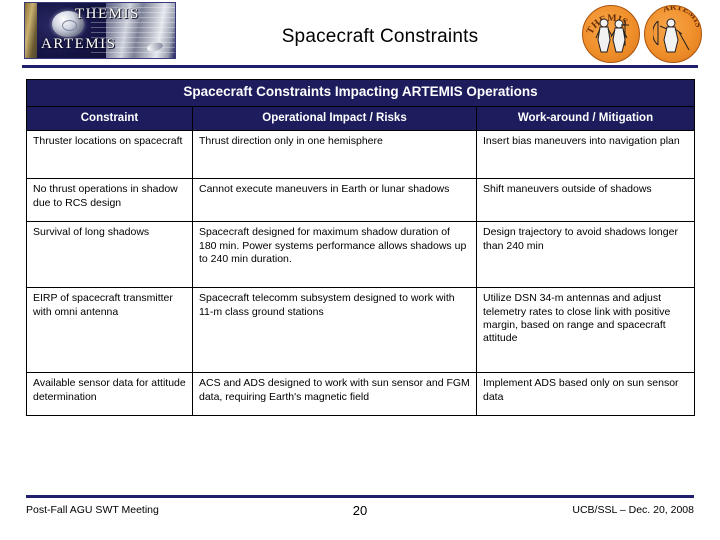  Describe the element at coordinates (100, 30) in the screenshot. I see `themis-artemis-logo: THEMIS ARTEMIS` at that location.